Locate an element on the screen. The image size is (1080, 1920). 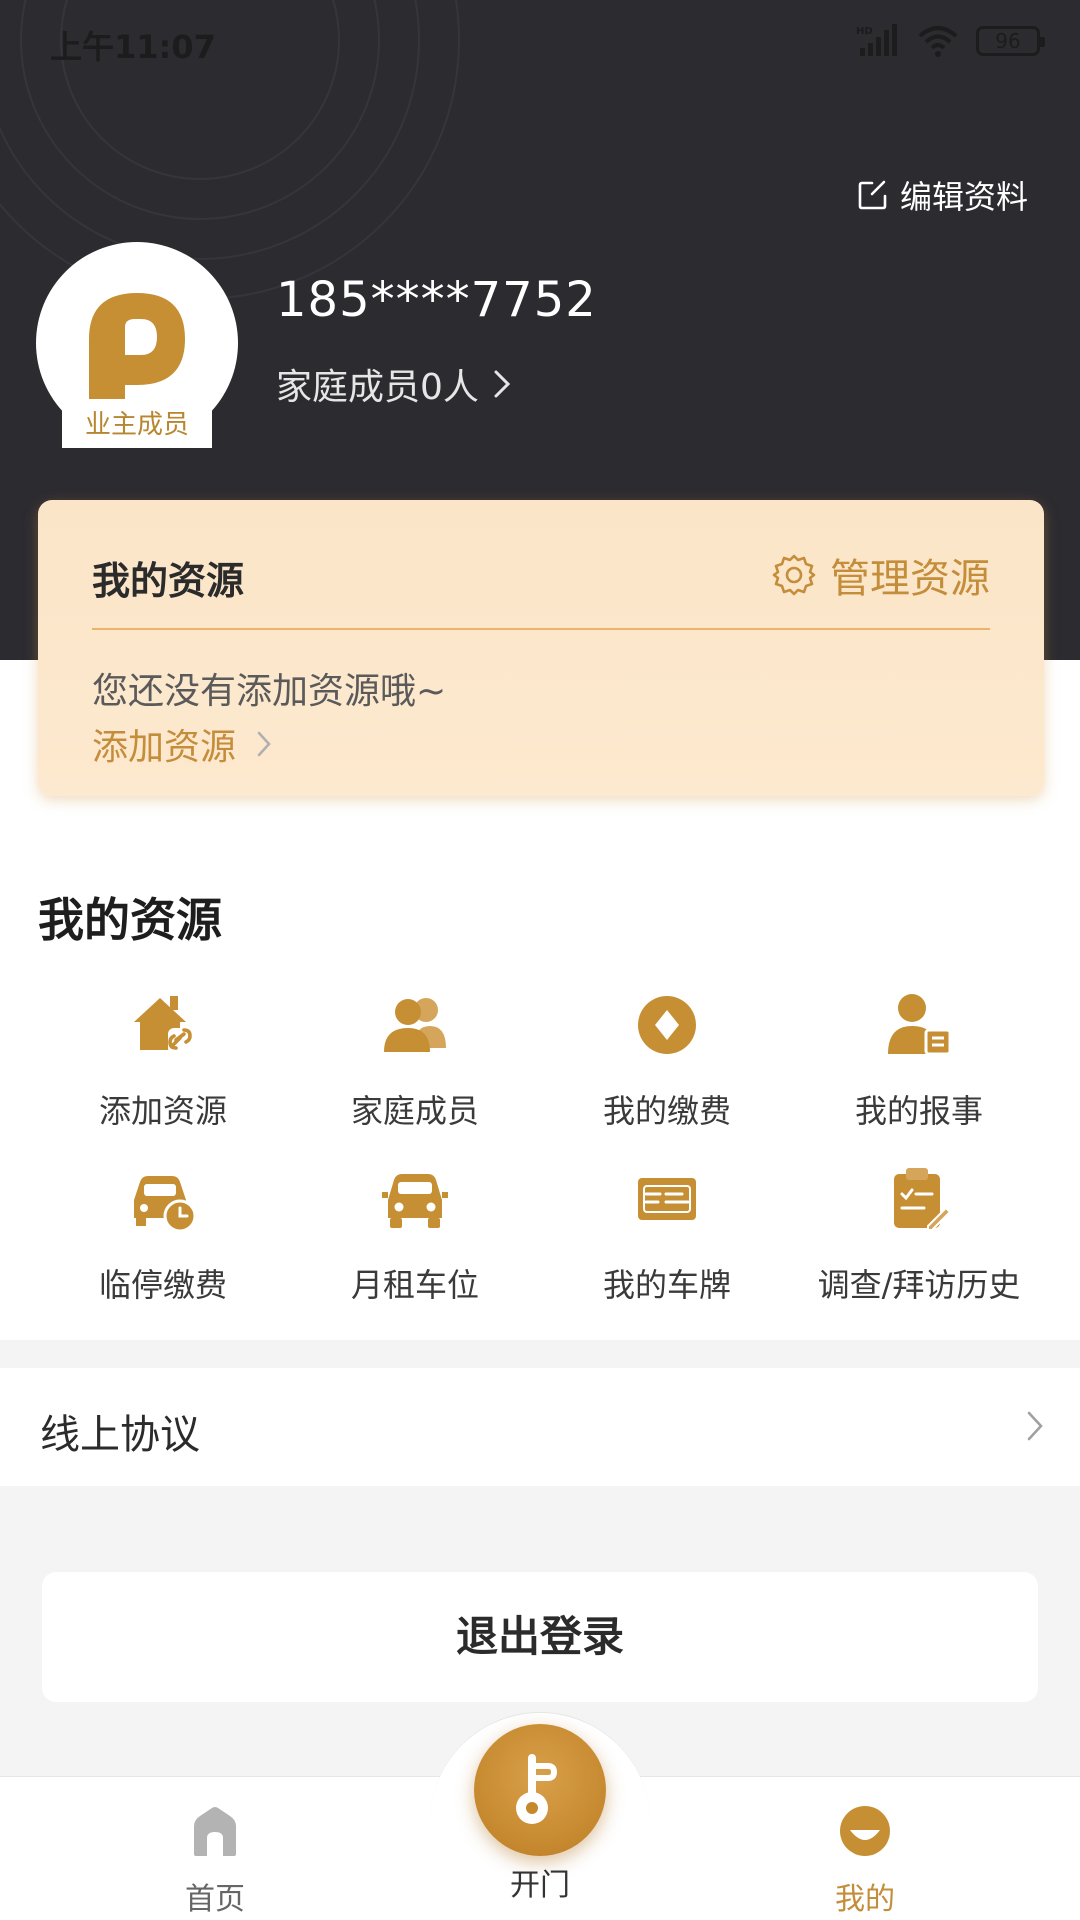
tab-home: 首页 is located at coordinates (215, 1861).